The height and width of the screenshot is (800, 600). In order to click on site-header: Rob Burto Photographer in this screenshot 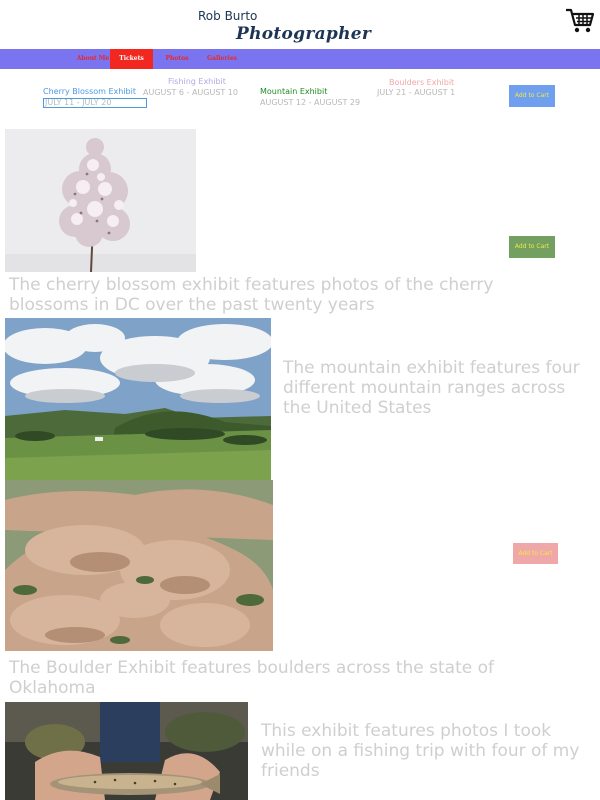, I will do `click(300, 25)`.